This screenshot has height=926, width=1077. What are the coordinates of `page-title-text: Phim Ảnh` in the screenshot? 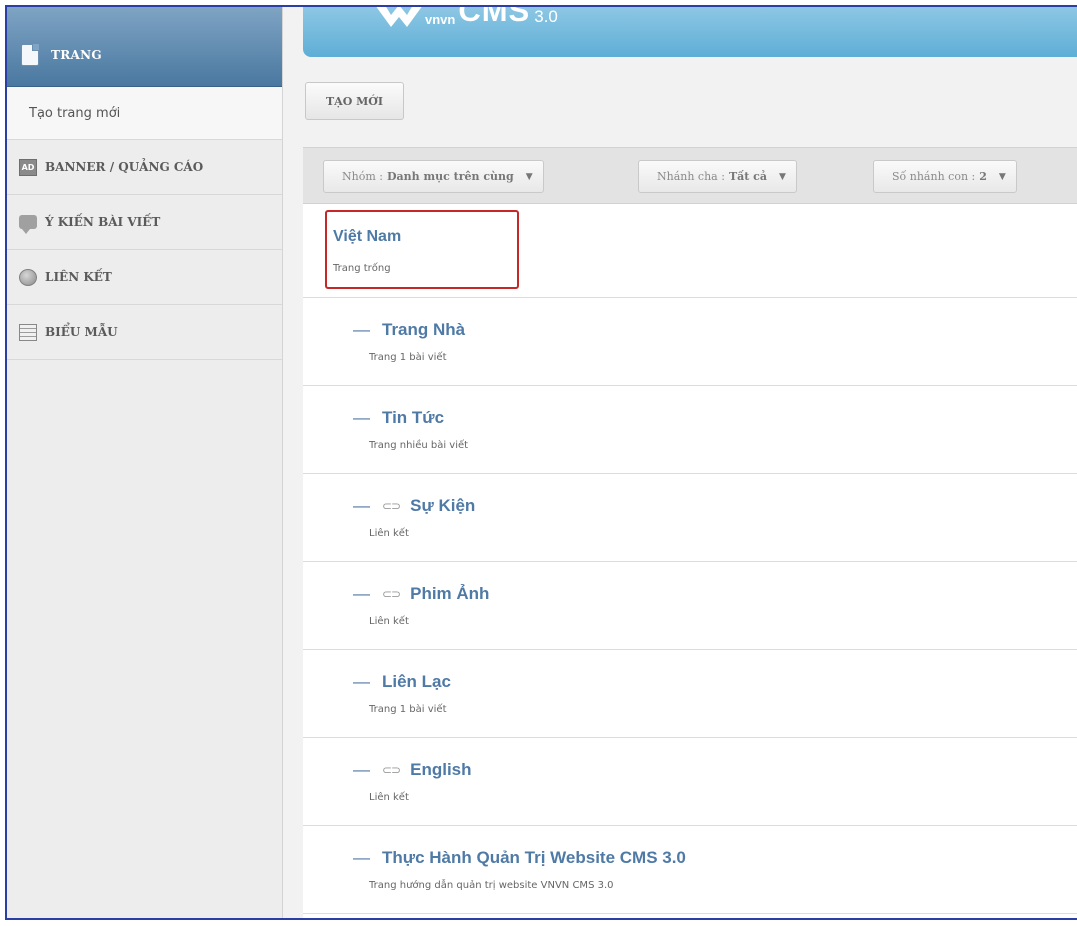 It's located at (450, 593).